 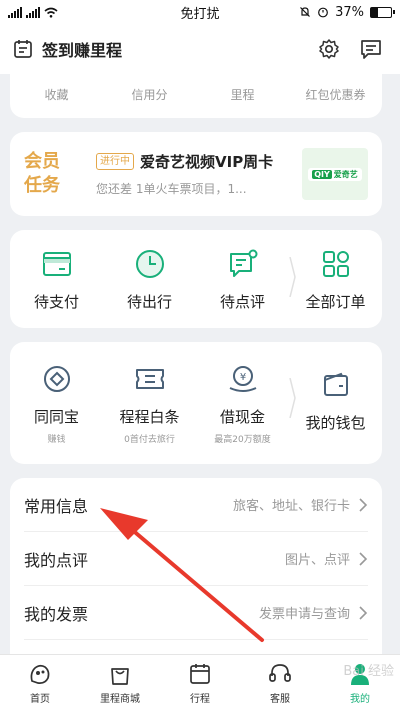 What do you see at coordinates (149, 403) in the screenshot?
I see `wallet-baitiao: 程程白条 0首付去旅行` at bounding box center [149, 403].